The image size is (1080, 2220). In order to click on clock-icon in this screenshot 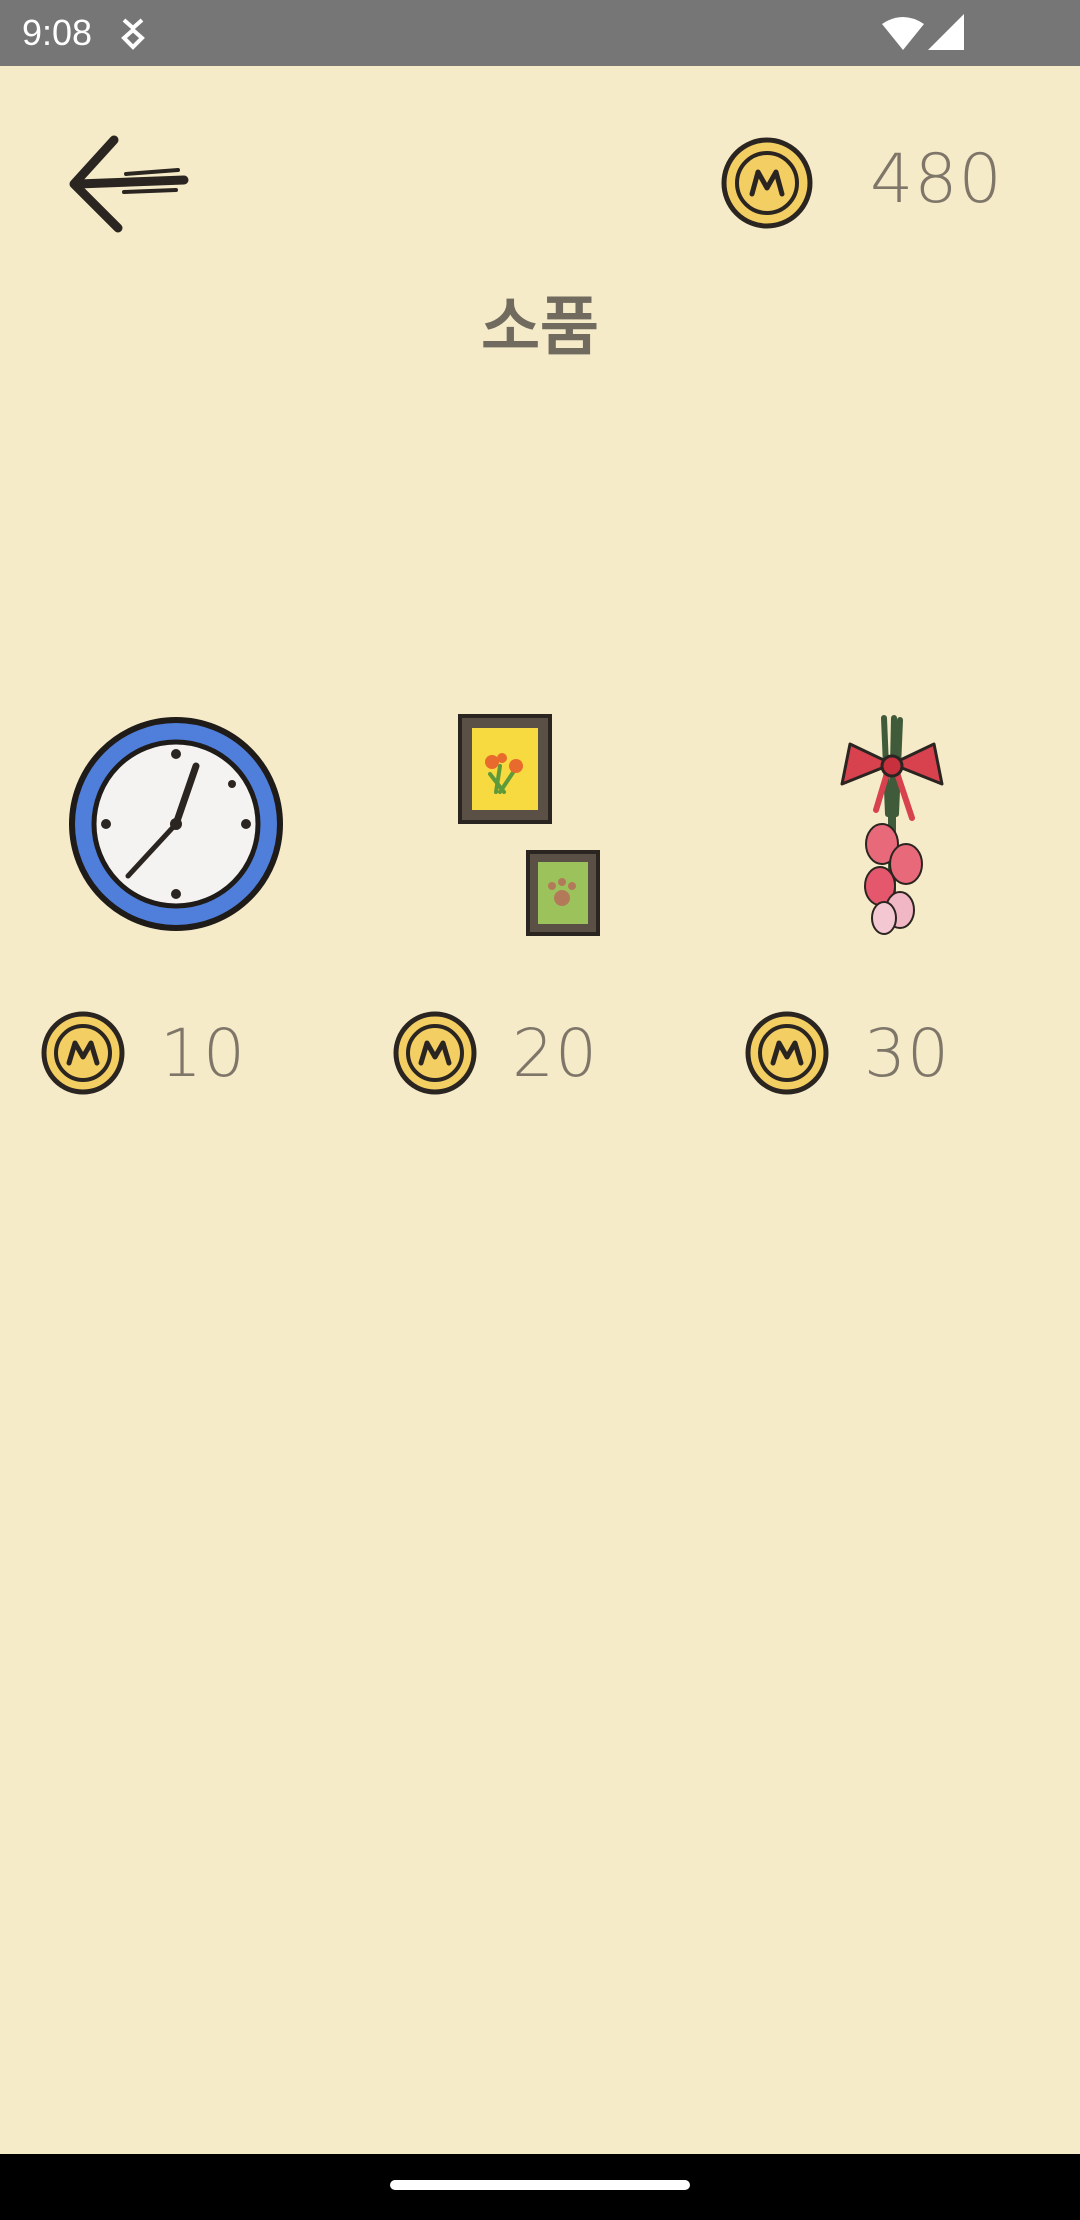, I will do `click(176, 824)`.